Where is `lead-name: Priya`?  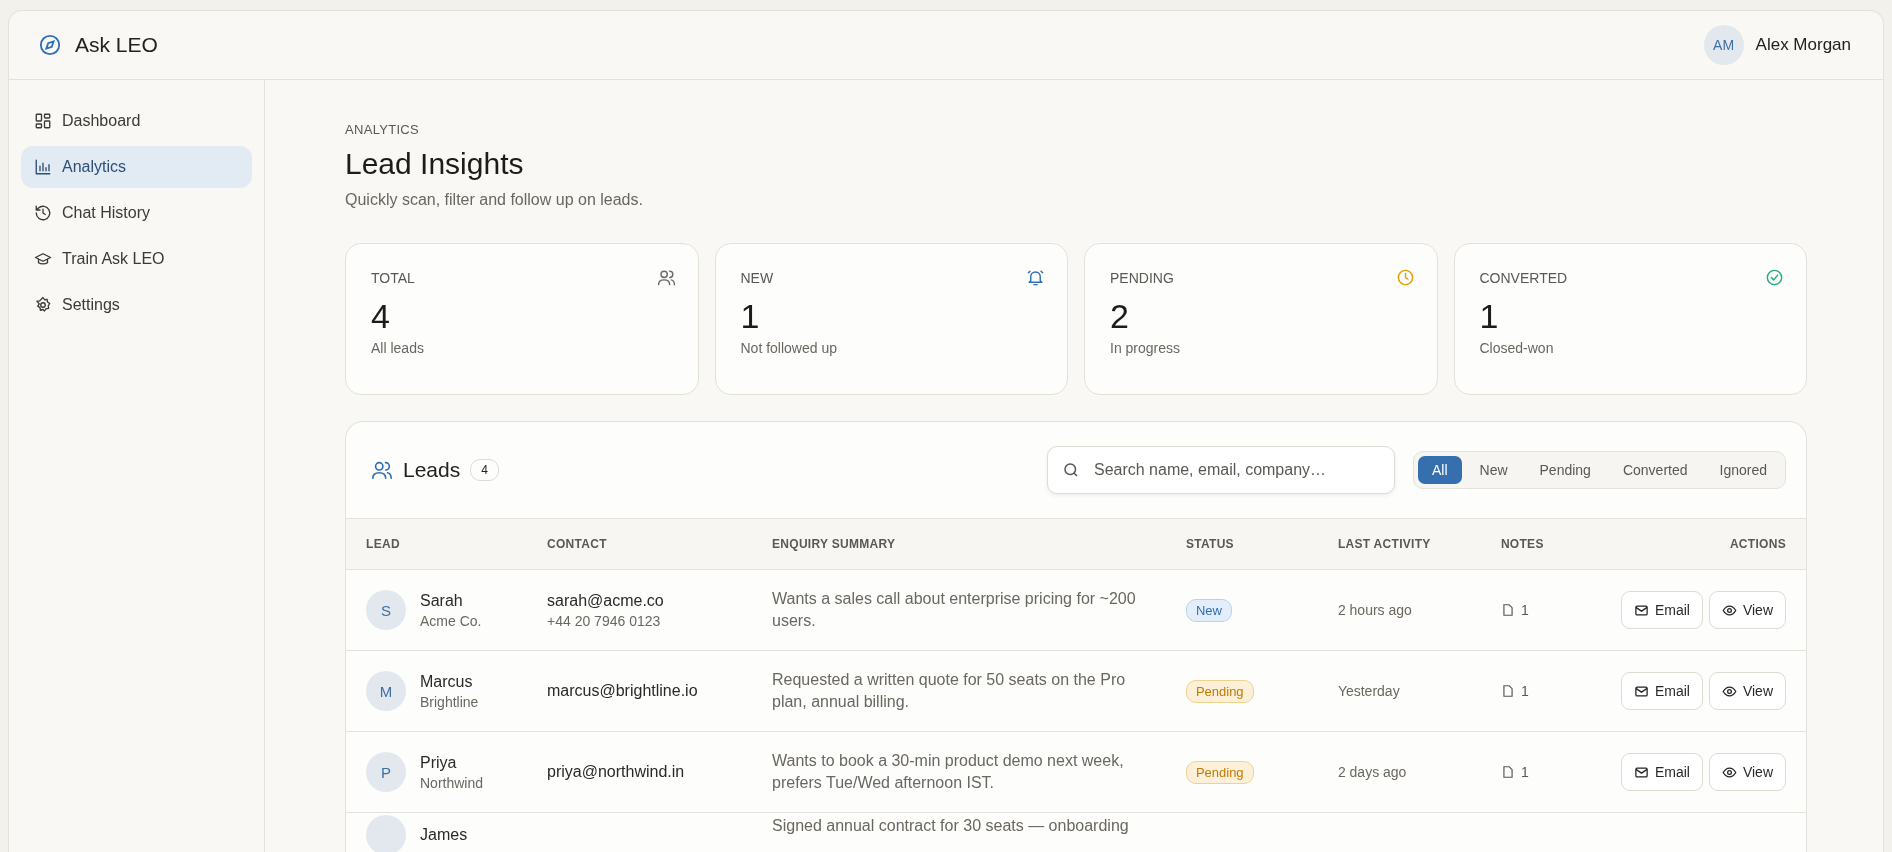
lead-name: Priya is located at coordinates (439, 762).